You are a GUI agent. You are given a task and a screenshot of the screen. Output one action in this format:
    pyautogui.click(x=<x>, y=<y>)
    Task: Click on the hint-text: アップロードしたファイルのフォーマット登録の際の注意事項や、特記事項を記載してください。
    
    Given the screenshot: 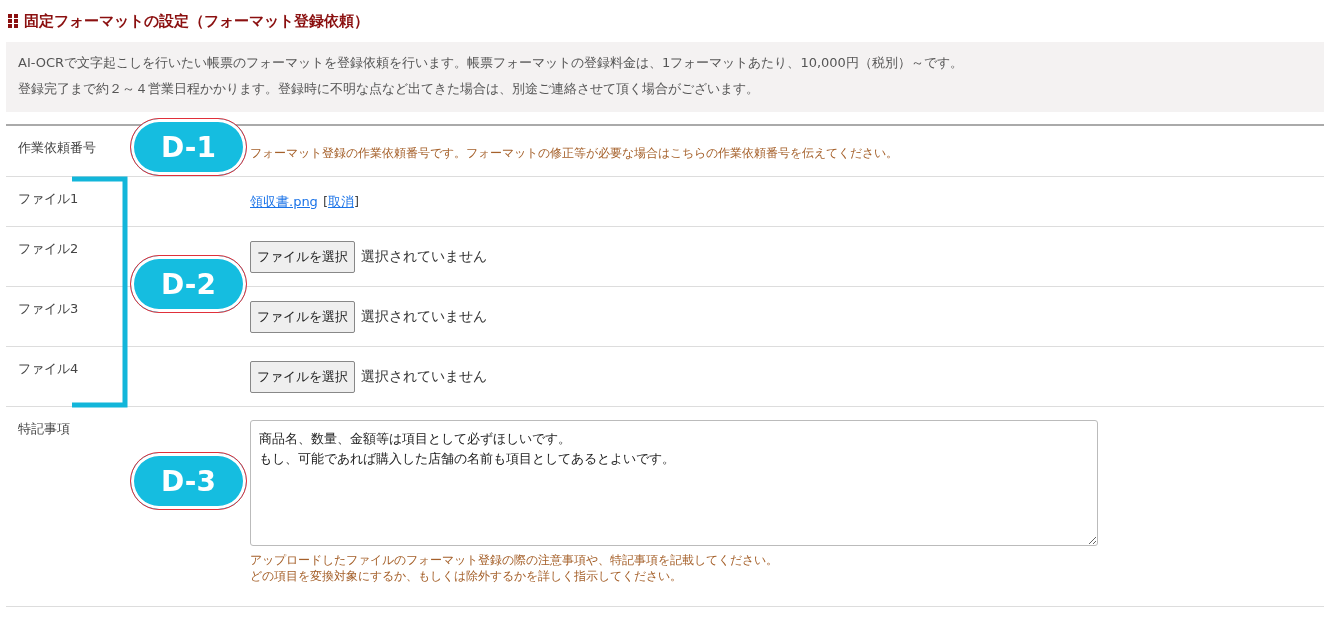 What is the action you would take?
    pyautogui.click(x=514, y=560)
    